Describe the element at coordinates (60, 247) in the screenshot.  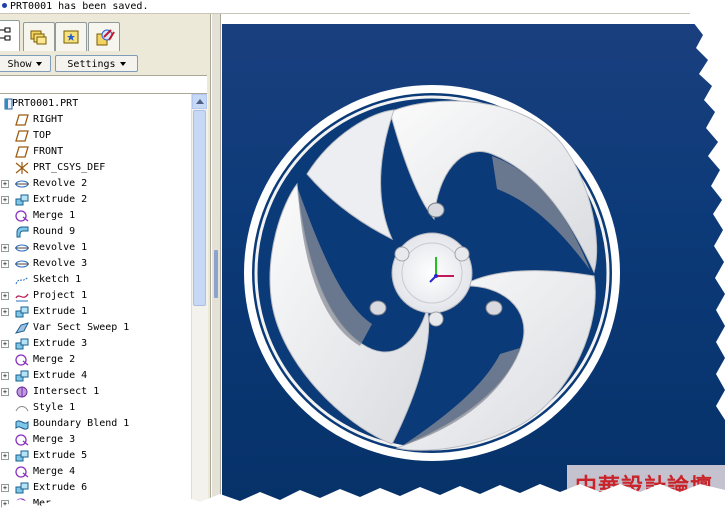
I see `tree-item-label: Revolve 1` at that location.